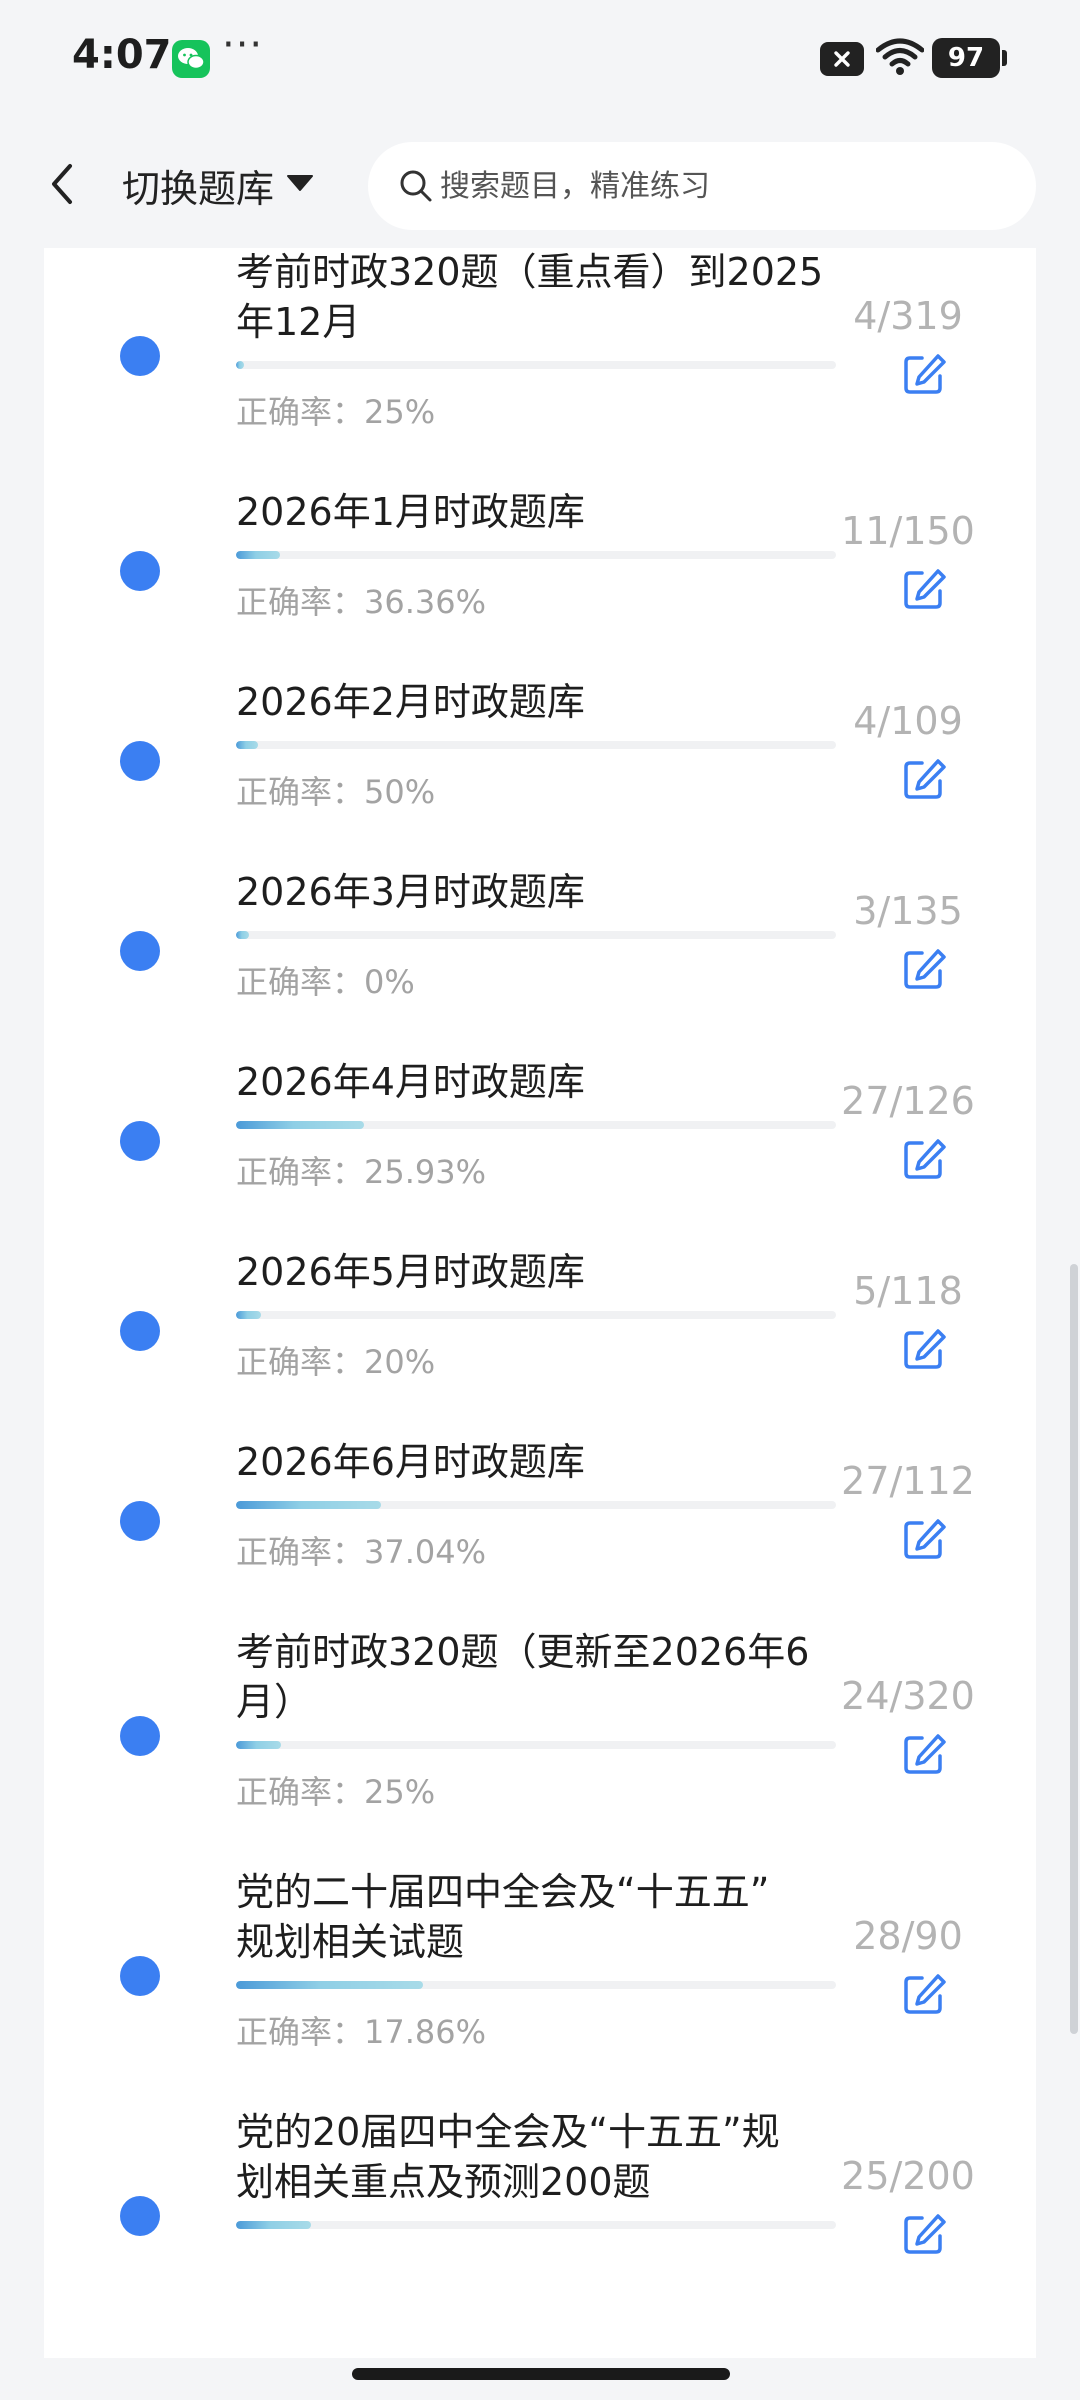 The width and height of the screenshot is (1080, 2400). Describe the element at coordinates (416, 188) in the screenshot. I see `search-icon` at that location.